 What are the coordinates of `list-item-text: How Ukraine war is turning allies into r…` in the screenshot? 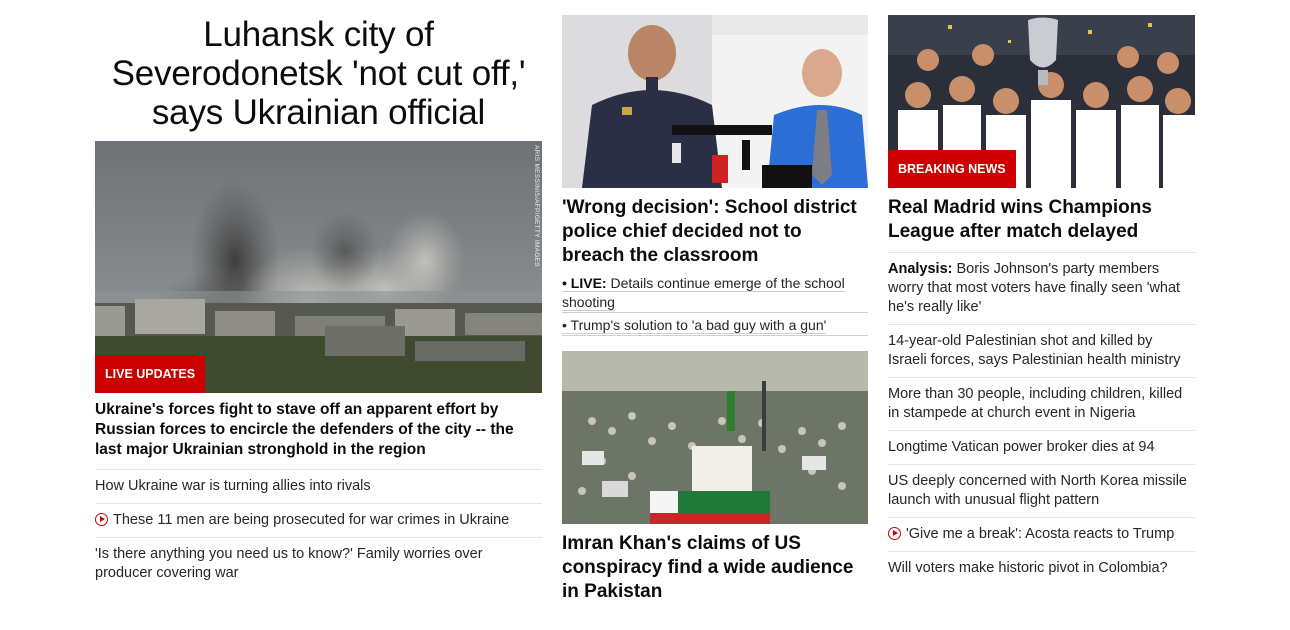 It's located at (233, 486).